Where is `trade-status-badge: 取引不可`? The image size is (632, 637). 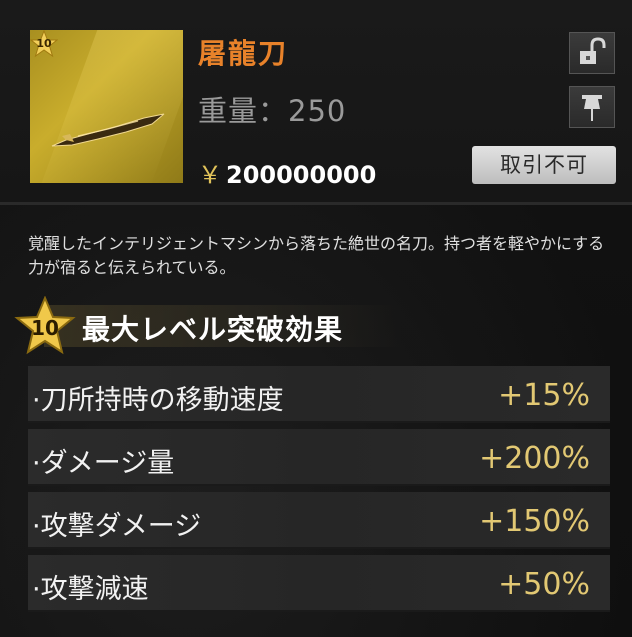
trade-status-badge: 取引不可 is located at coordinates (544, 165).